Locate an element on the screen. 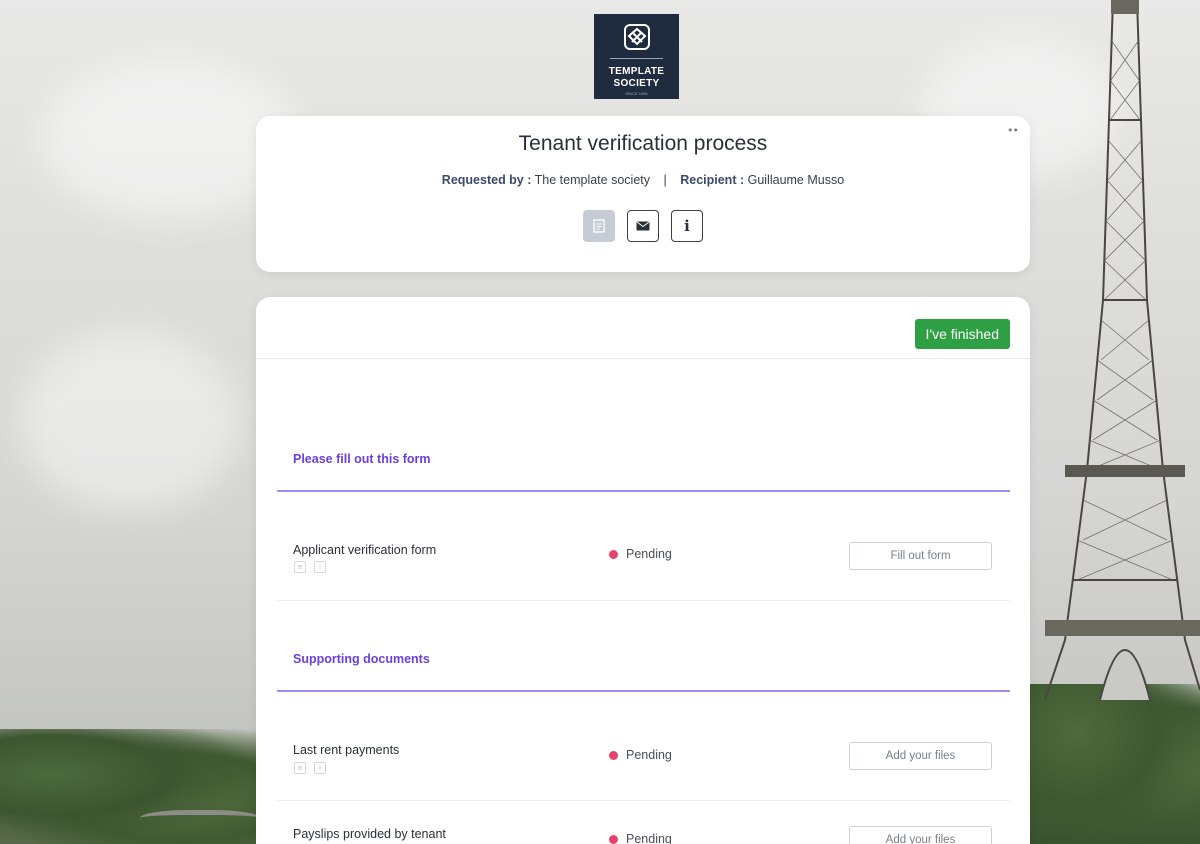 This screenshot has height=844, width=1200. envelope-icon is located at coordinates (643, 226).